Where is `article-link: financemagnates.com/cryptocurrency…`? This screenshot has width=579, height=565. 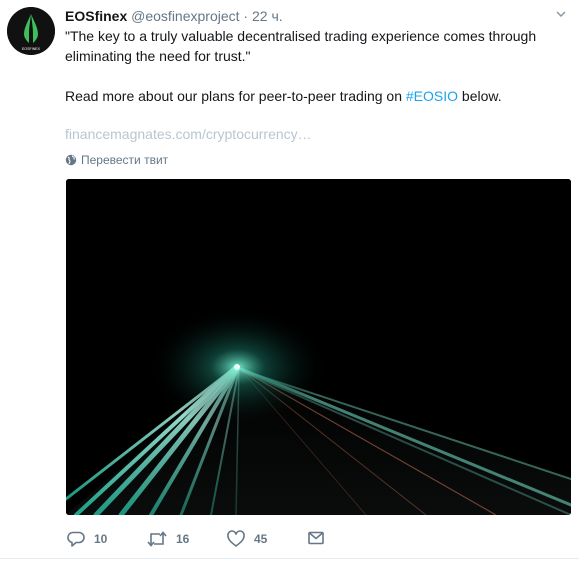
article-link: financemagnates.com/cryptocurrency… is located at coordinates (188, 134).